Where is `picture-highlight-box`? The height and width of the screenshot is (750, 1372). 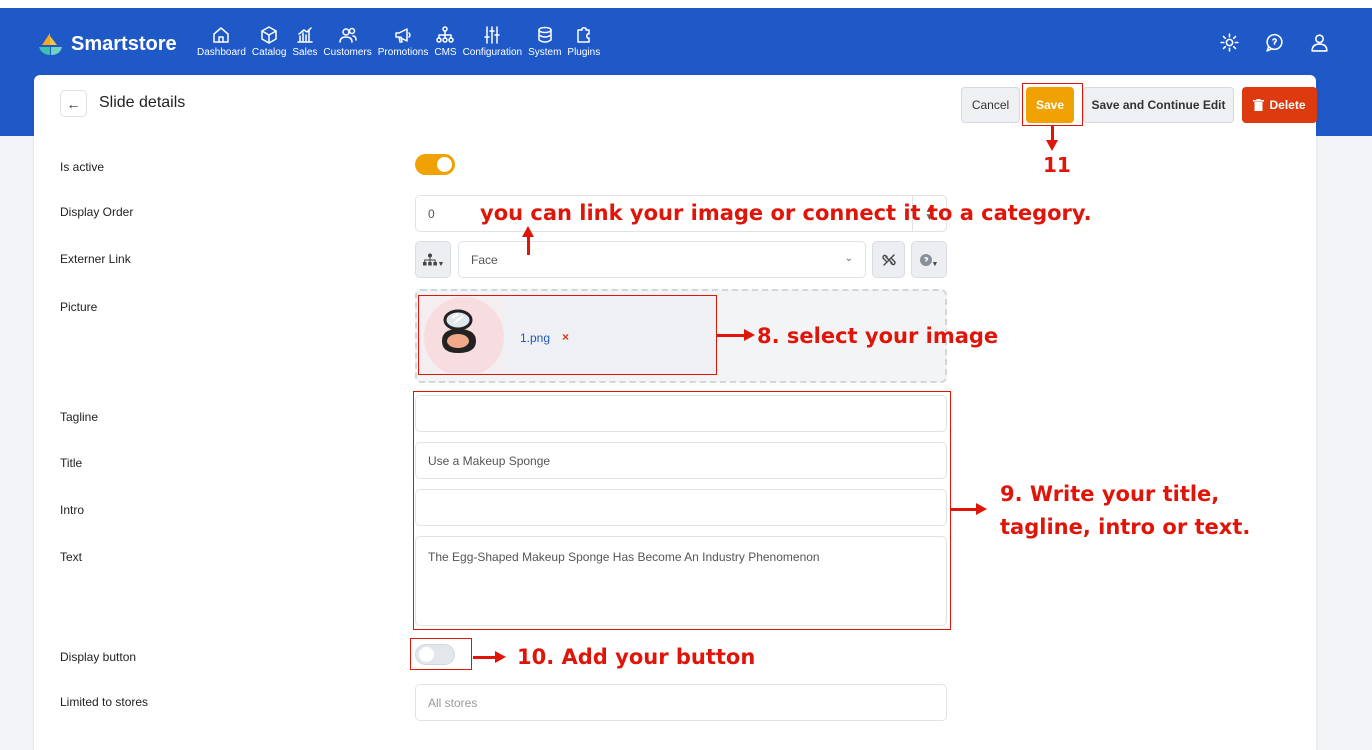
picture-highlight-box is located at coordinates (567, 335).